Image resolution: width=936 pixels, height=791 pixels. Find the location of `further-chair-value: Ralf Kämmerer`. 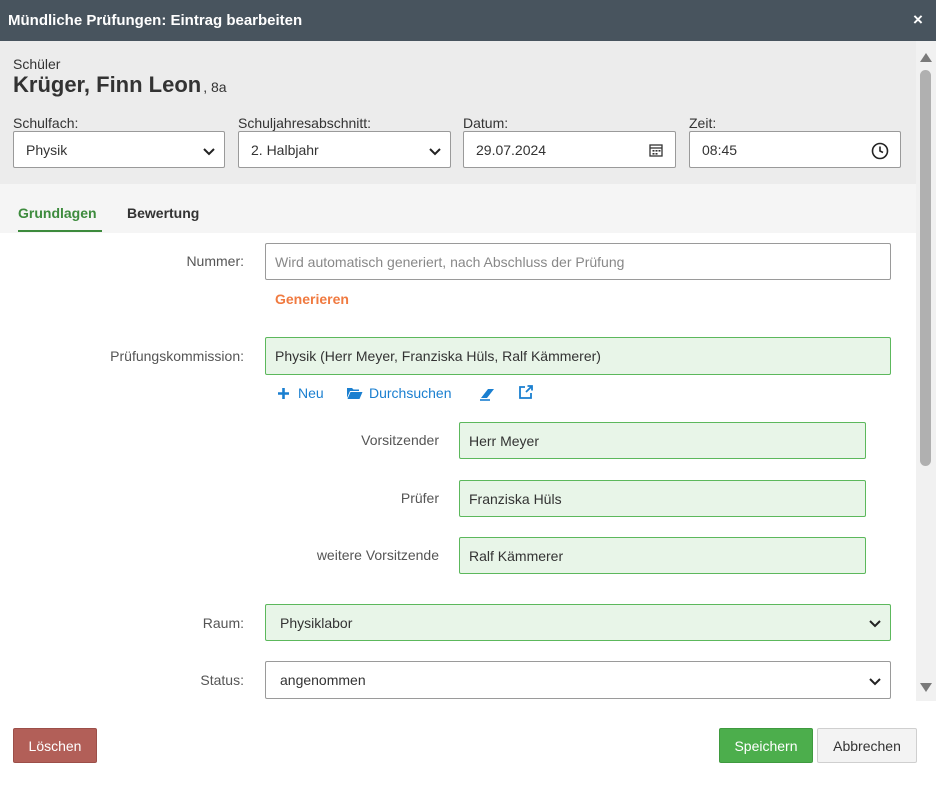

further-chair-value: Ralf Kämmerer is located at coordinates (516, 556).